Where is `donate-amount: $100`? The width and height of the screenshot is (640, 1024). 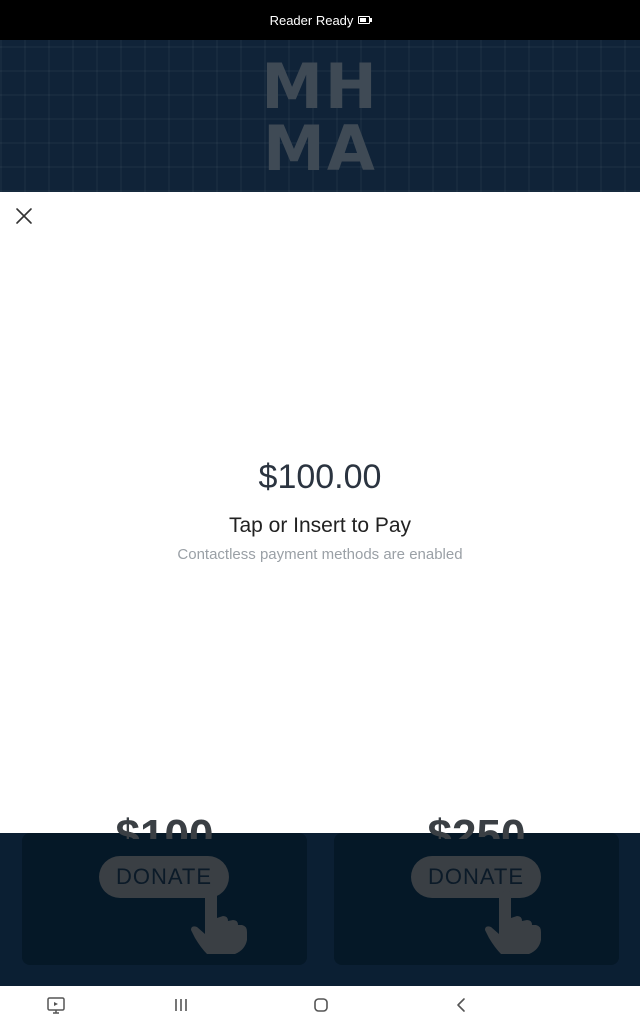 donate-amount: $100 is located at coordinates (164, 825).